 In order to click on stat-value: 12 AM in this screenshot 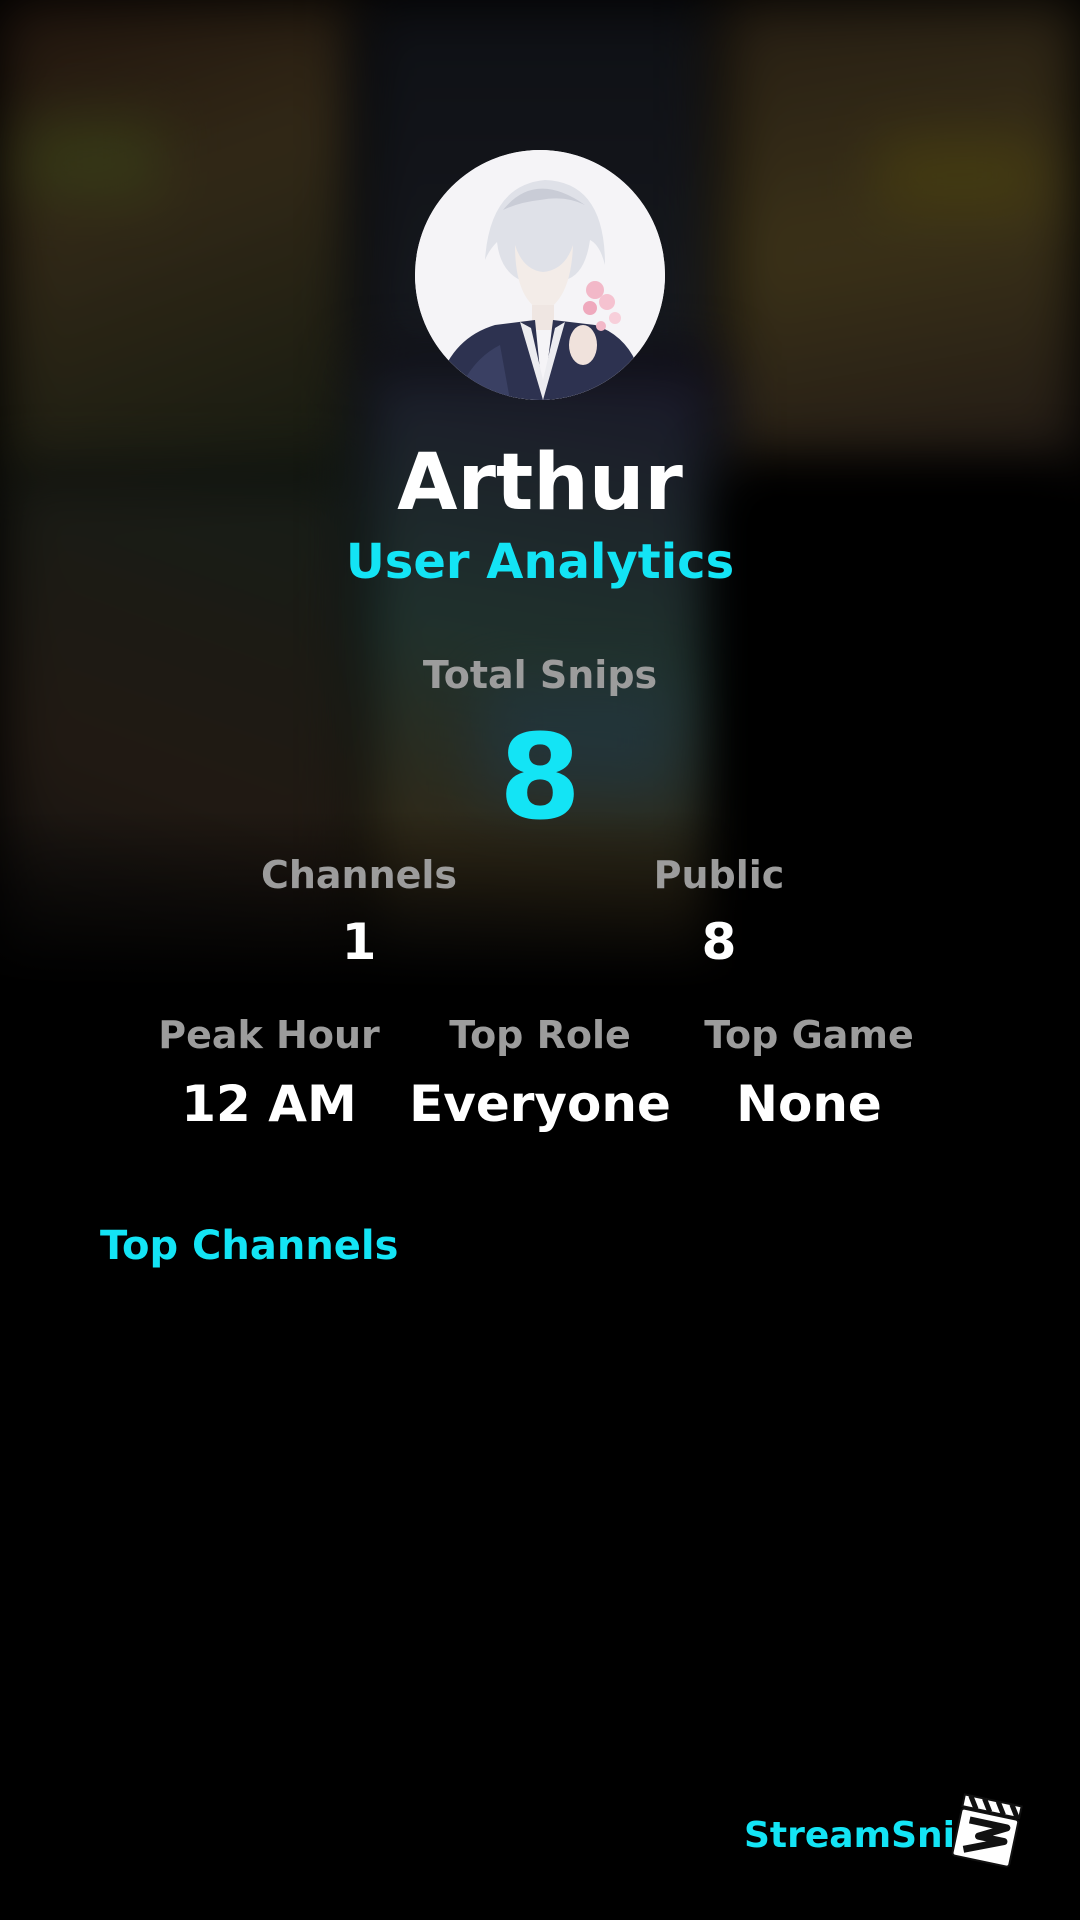, I will do `click(269, 1104)`.